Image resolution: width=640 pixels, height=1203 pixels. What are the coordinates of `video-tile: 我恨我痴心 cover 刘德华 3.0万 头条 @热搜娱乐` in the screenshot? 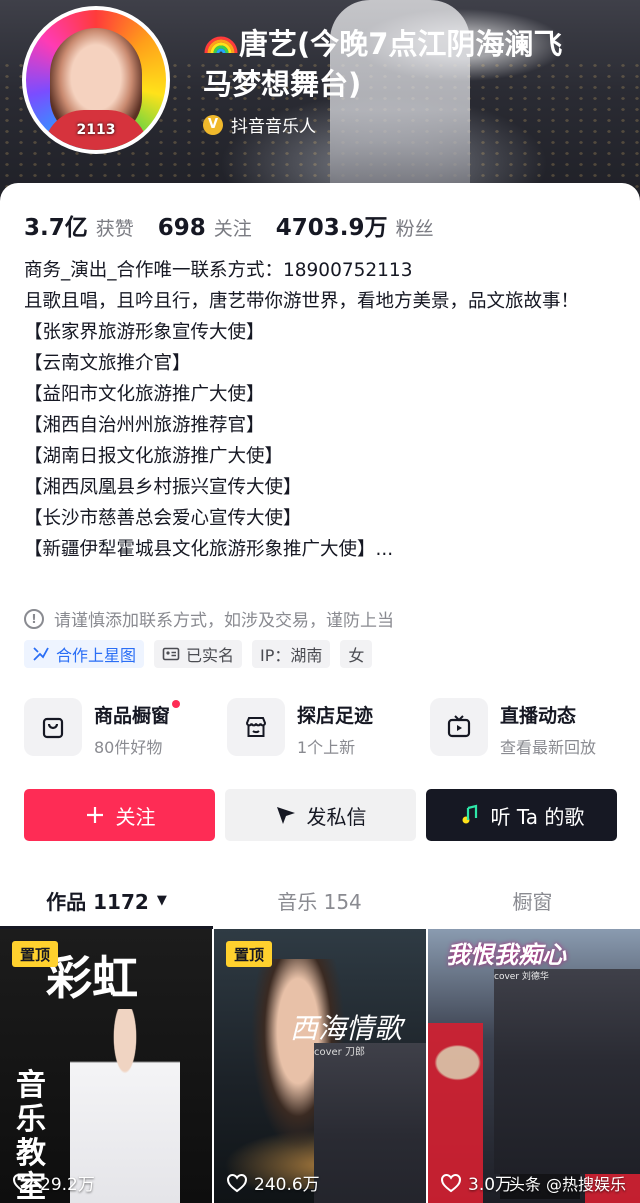 It's located at (534, 1066).